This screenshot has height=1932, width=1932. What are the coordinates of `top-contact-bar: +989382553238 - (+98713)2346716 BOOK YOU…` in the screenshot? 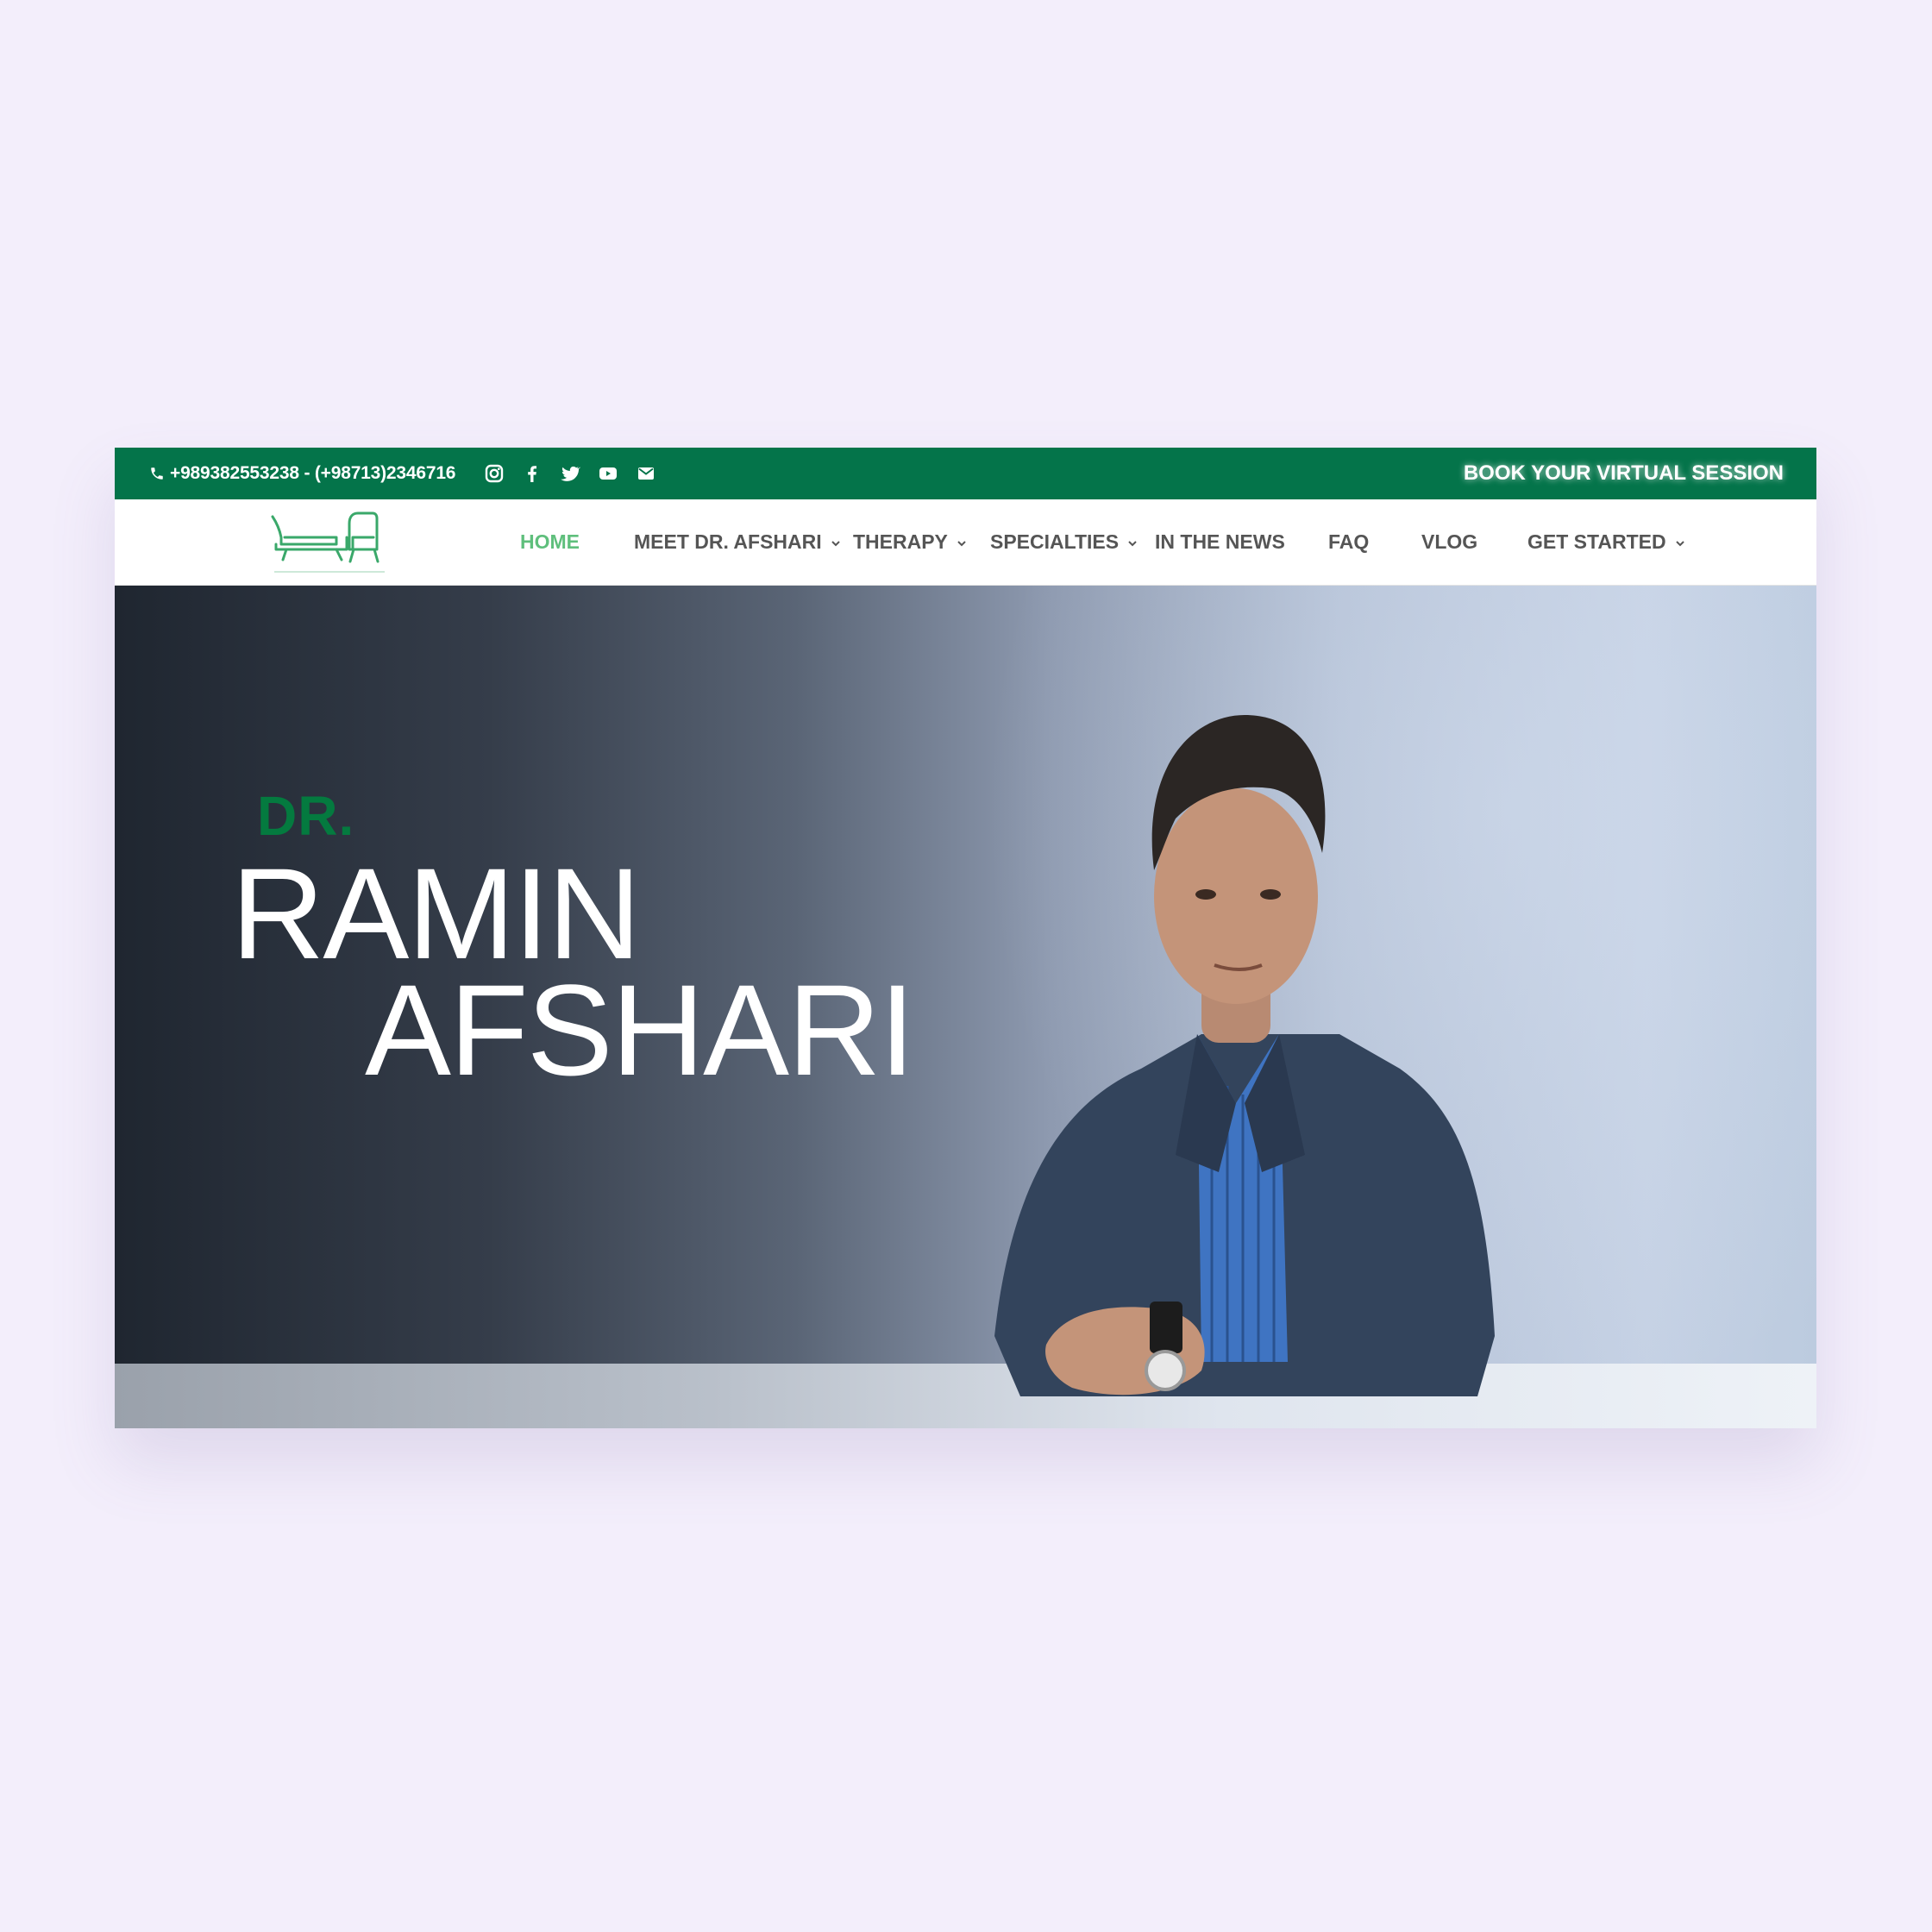 It's located at (966, 474).